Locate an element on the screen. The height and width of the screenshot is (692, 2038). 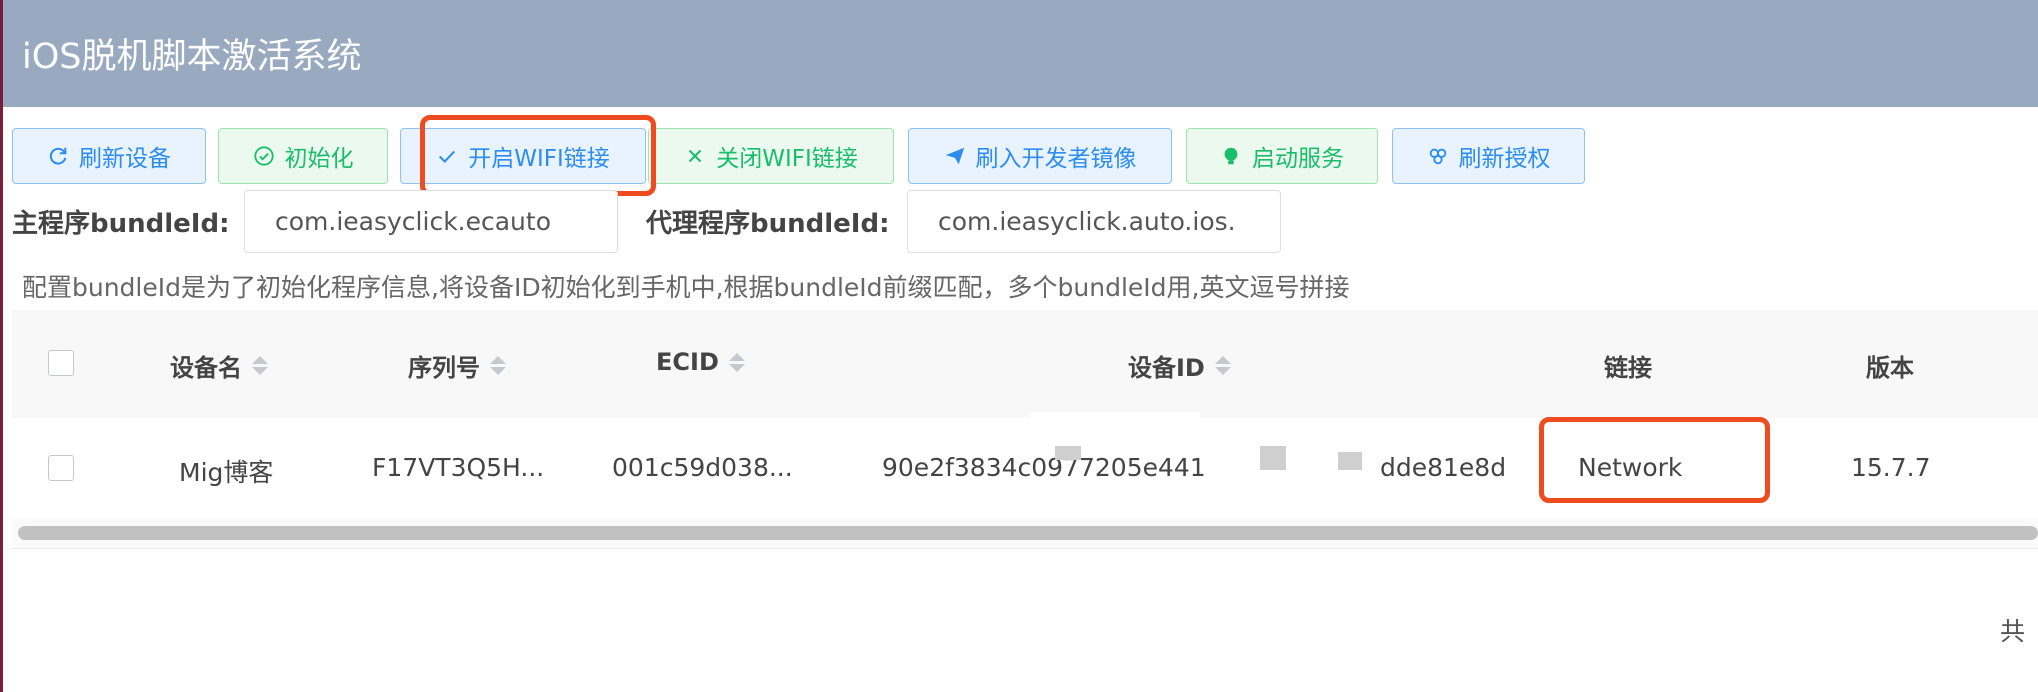
enable-wifi-link-button: 开启WIFI链接 is located at coordinates (523, 156).